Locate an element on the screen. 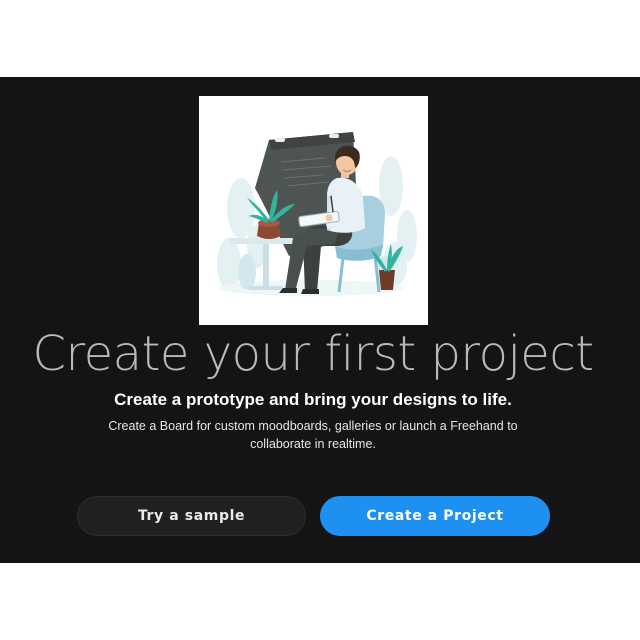 The image size is (640, 640). create-project-button: Create a Project is located at coordinates (435, 516).